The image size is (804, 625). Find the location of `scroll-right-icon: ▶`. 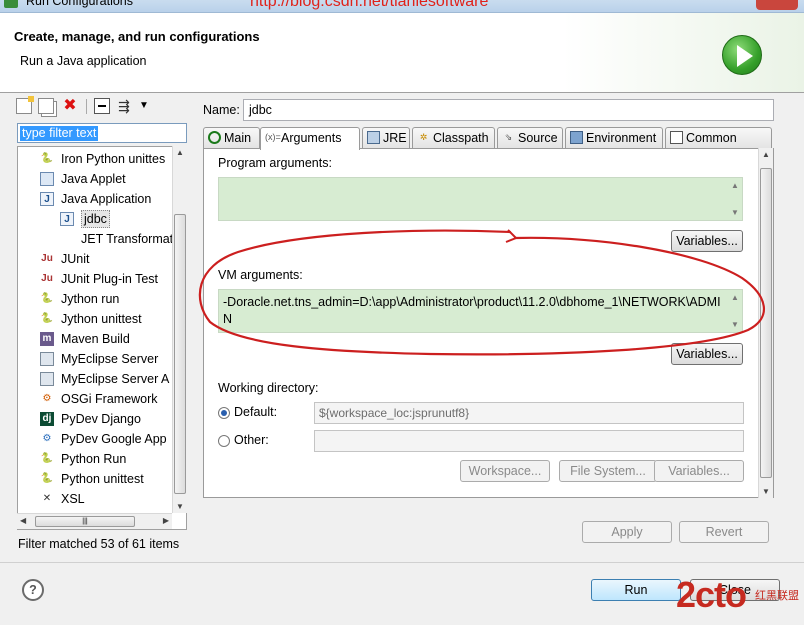

scroll-right-icon: ▶ is located at coordinates (166, 520).